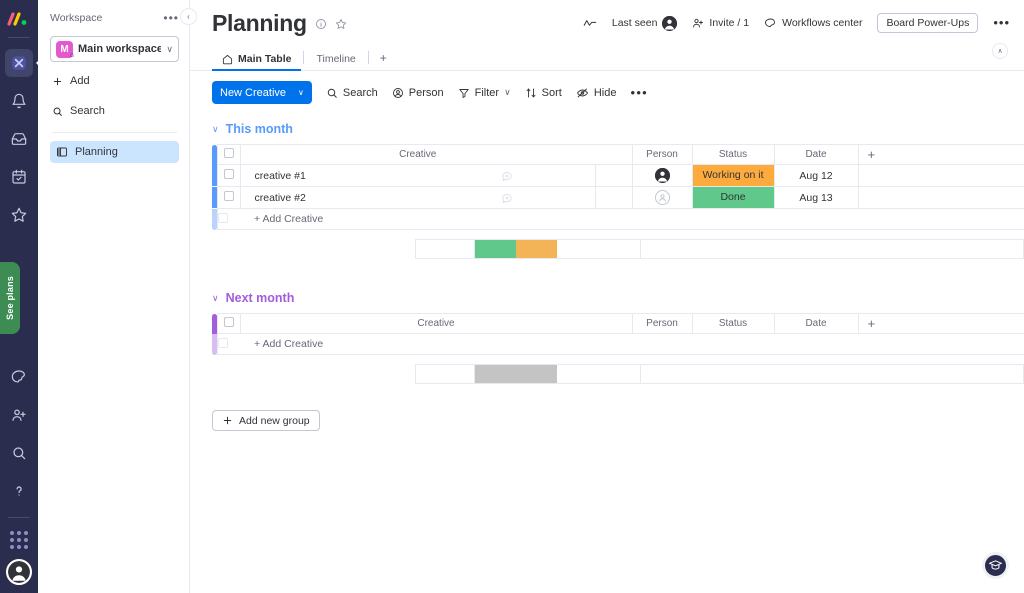 The height and width of the screenshot is (593, 1024). What do you see at coordinates (188, 16) in the screenshot?
I see `sidebar-collapse-button: ‹` at bounding box center [188, 16].